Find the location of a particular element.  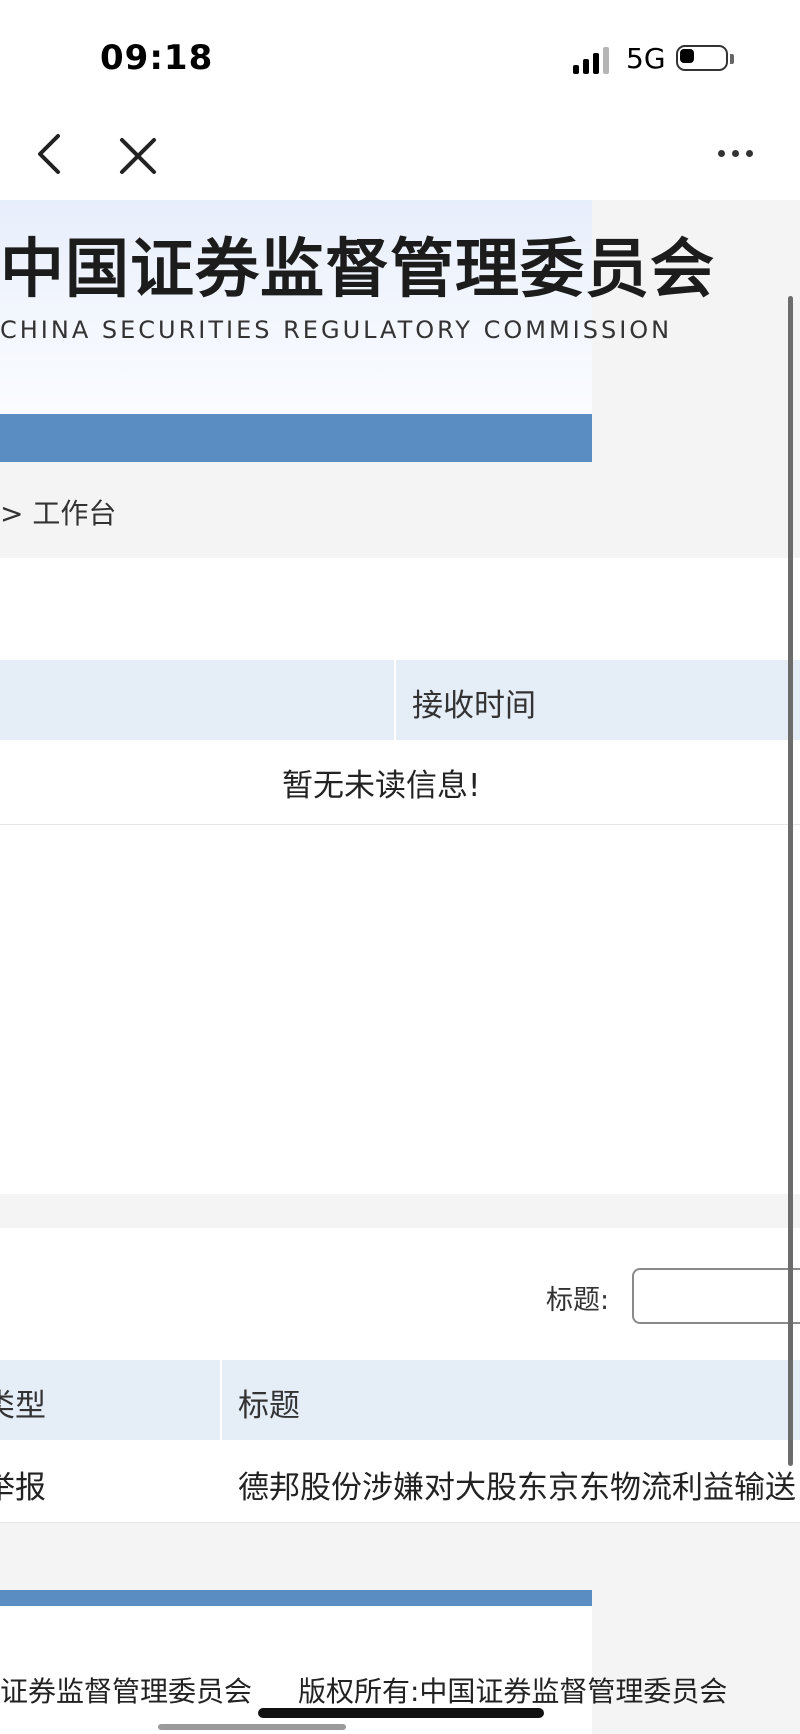

page-scrollbar is located at coordinates (790, 881).